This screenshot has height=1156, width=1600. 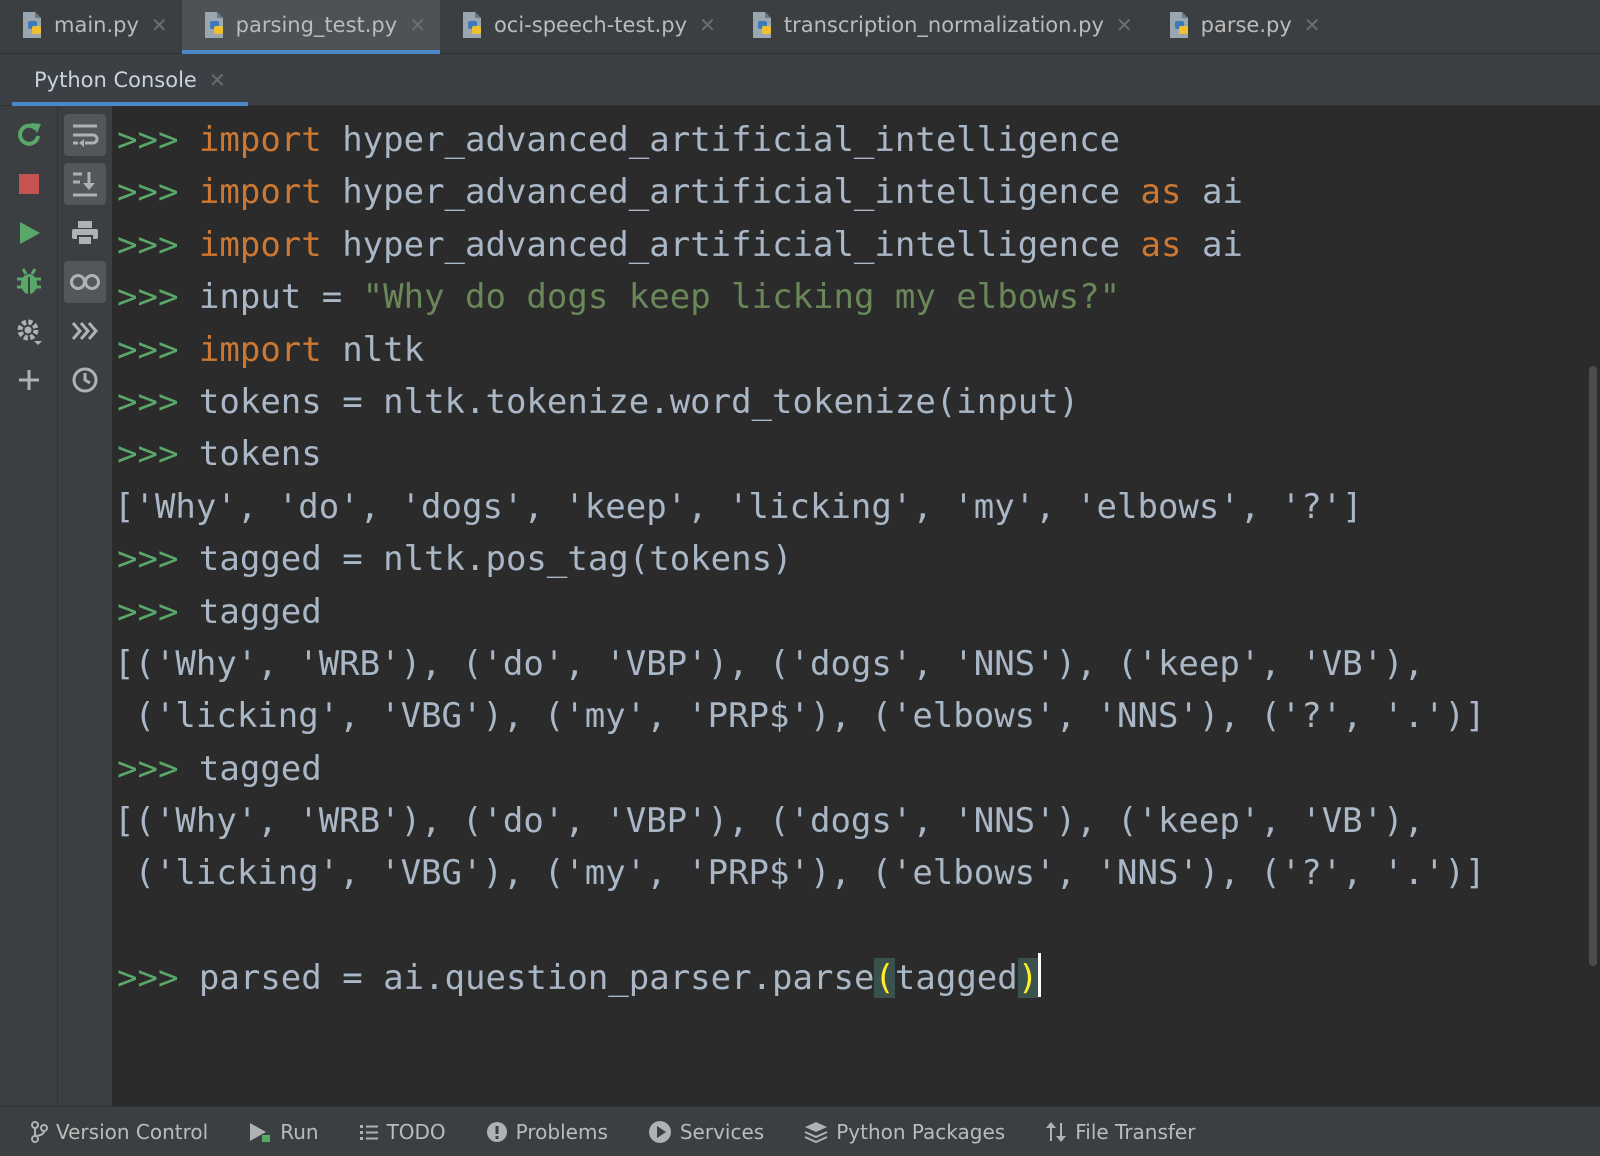 I want to click on soft-wrap-button, so click(x=85, y=135).